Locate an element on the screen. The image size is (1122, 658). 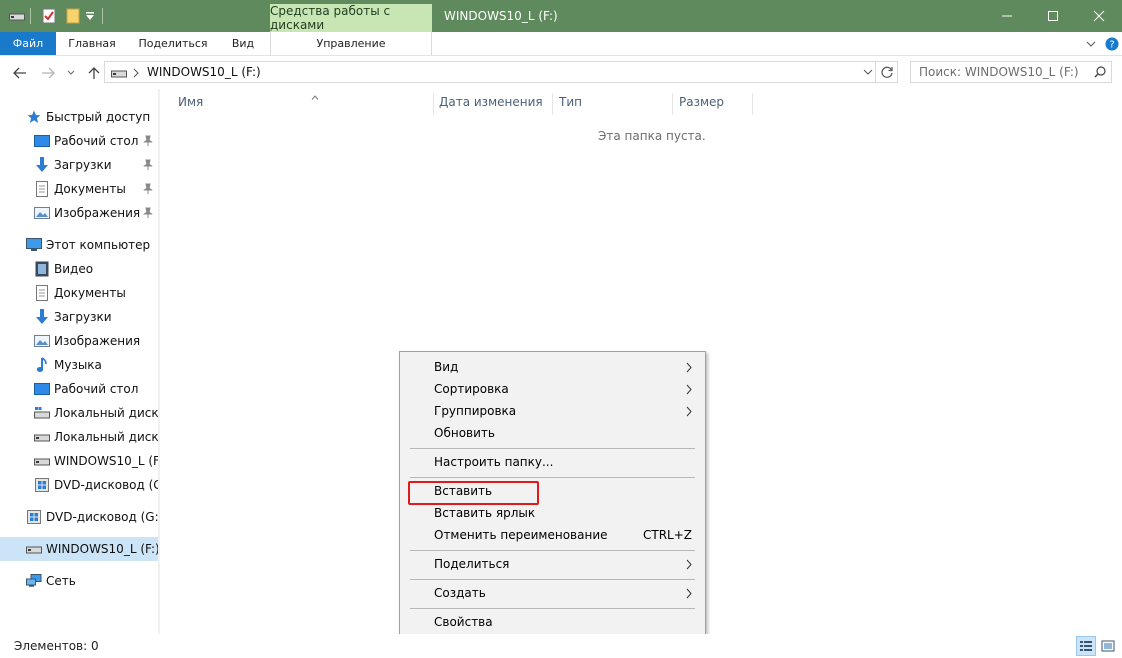
expand-ribbon-icon is located at coordinates (1091, 44).